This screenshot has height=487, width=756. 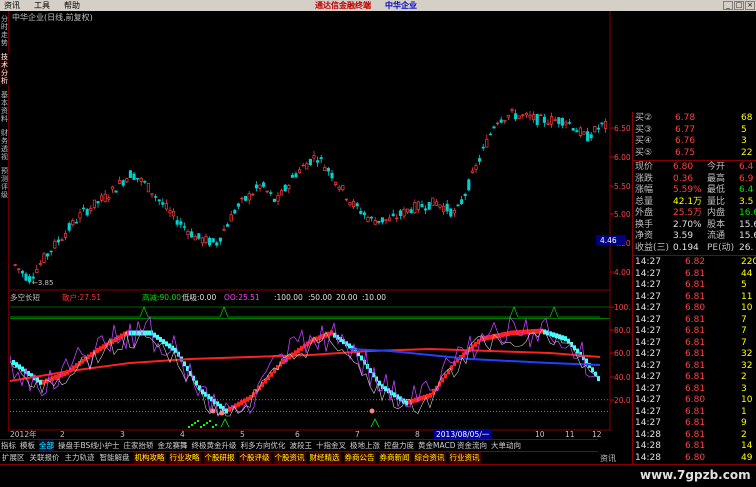 I want to click on extension-tab: 机构攻略, so click(x=149, y=457).